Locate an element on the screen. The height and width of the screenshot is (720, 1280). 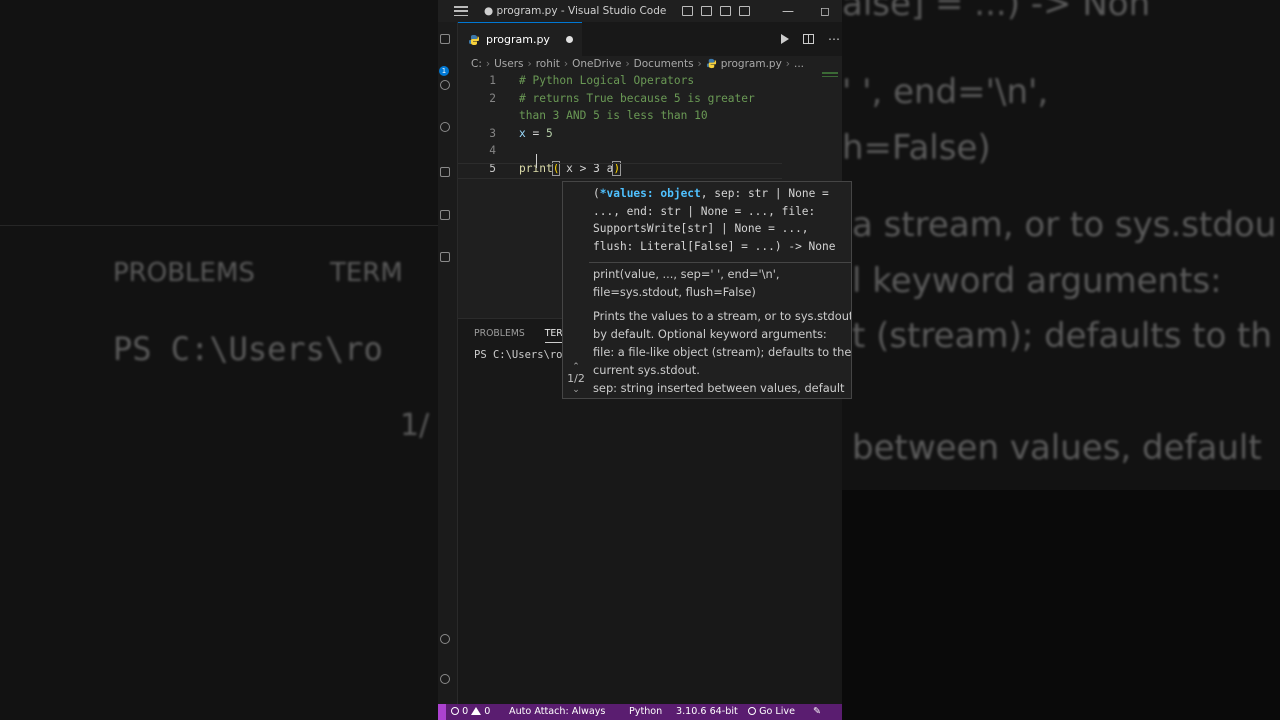
chevron-up-icon: ⌃ is located at coordinates (576, 367).